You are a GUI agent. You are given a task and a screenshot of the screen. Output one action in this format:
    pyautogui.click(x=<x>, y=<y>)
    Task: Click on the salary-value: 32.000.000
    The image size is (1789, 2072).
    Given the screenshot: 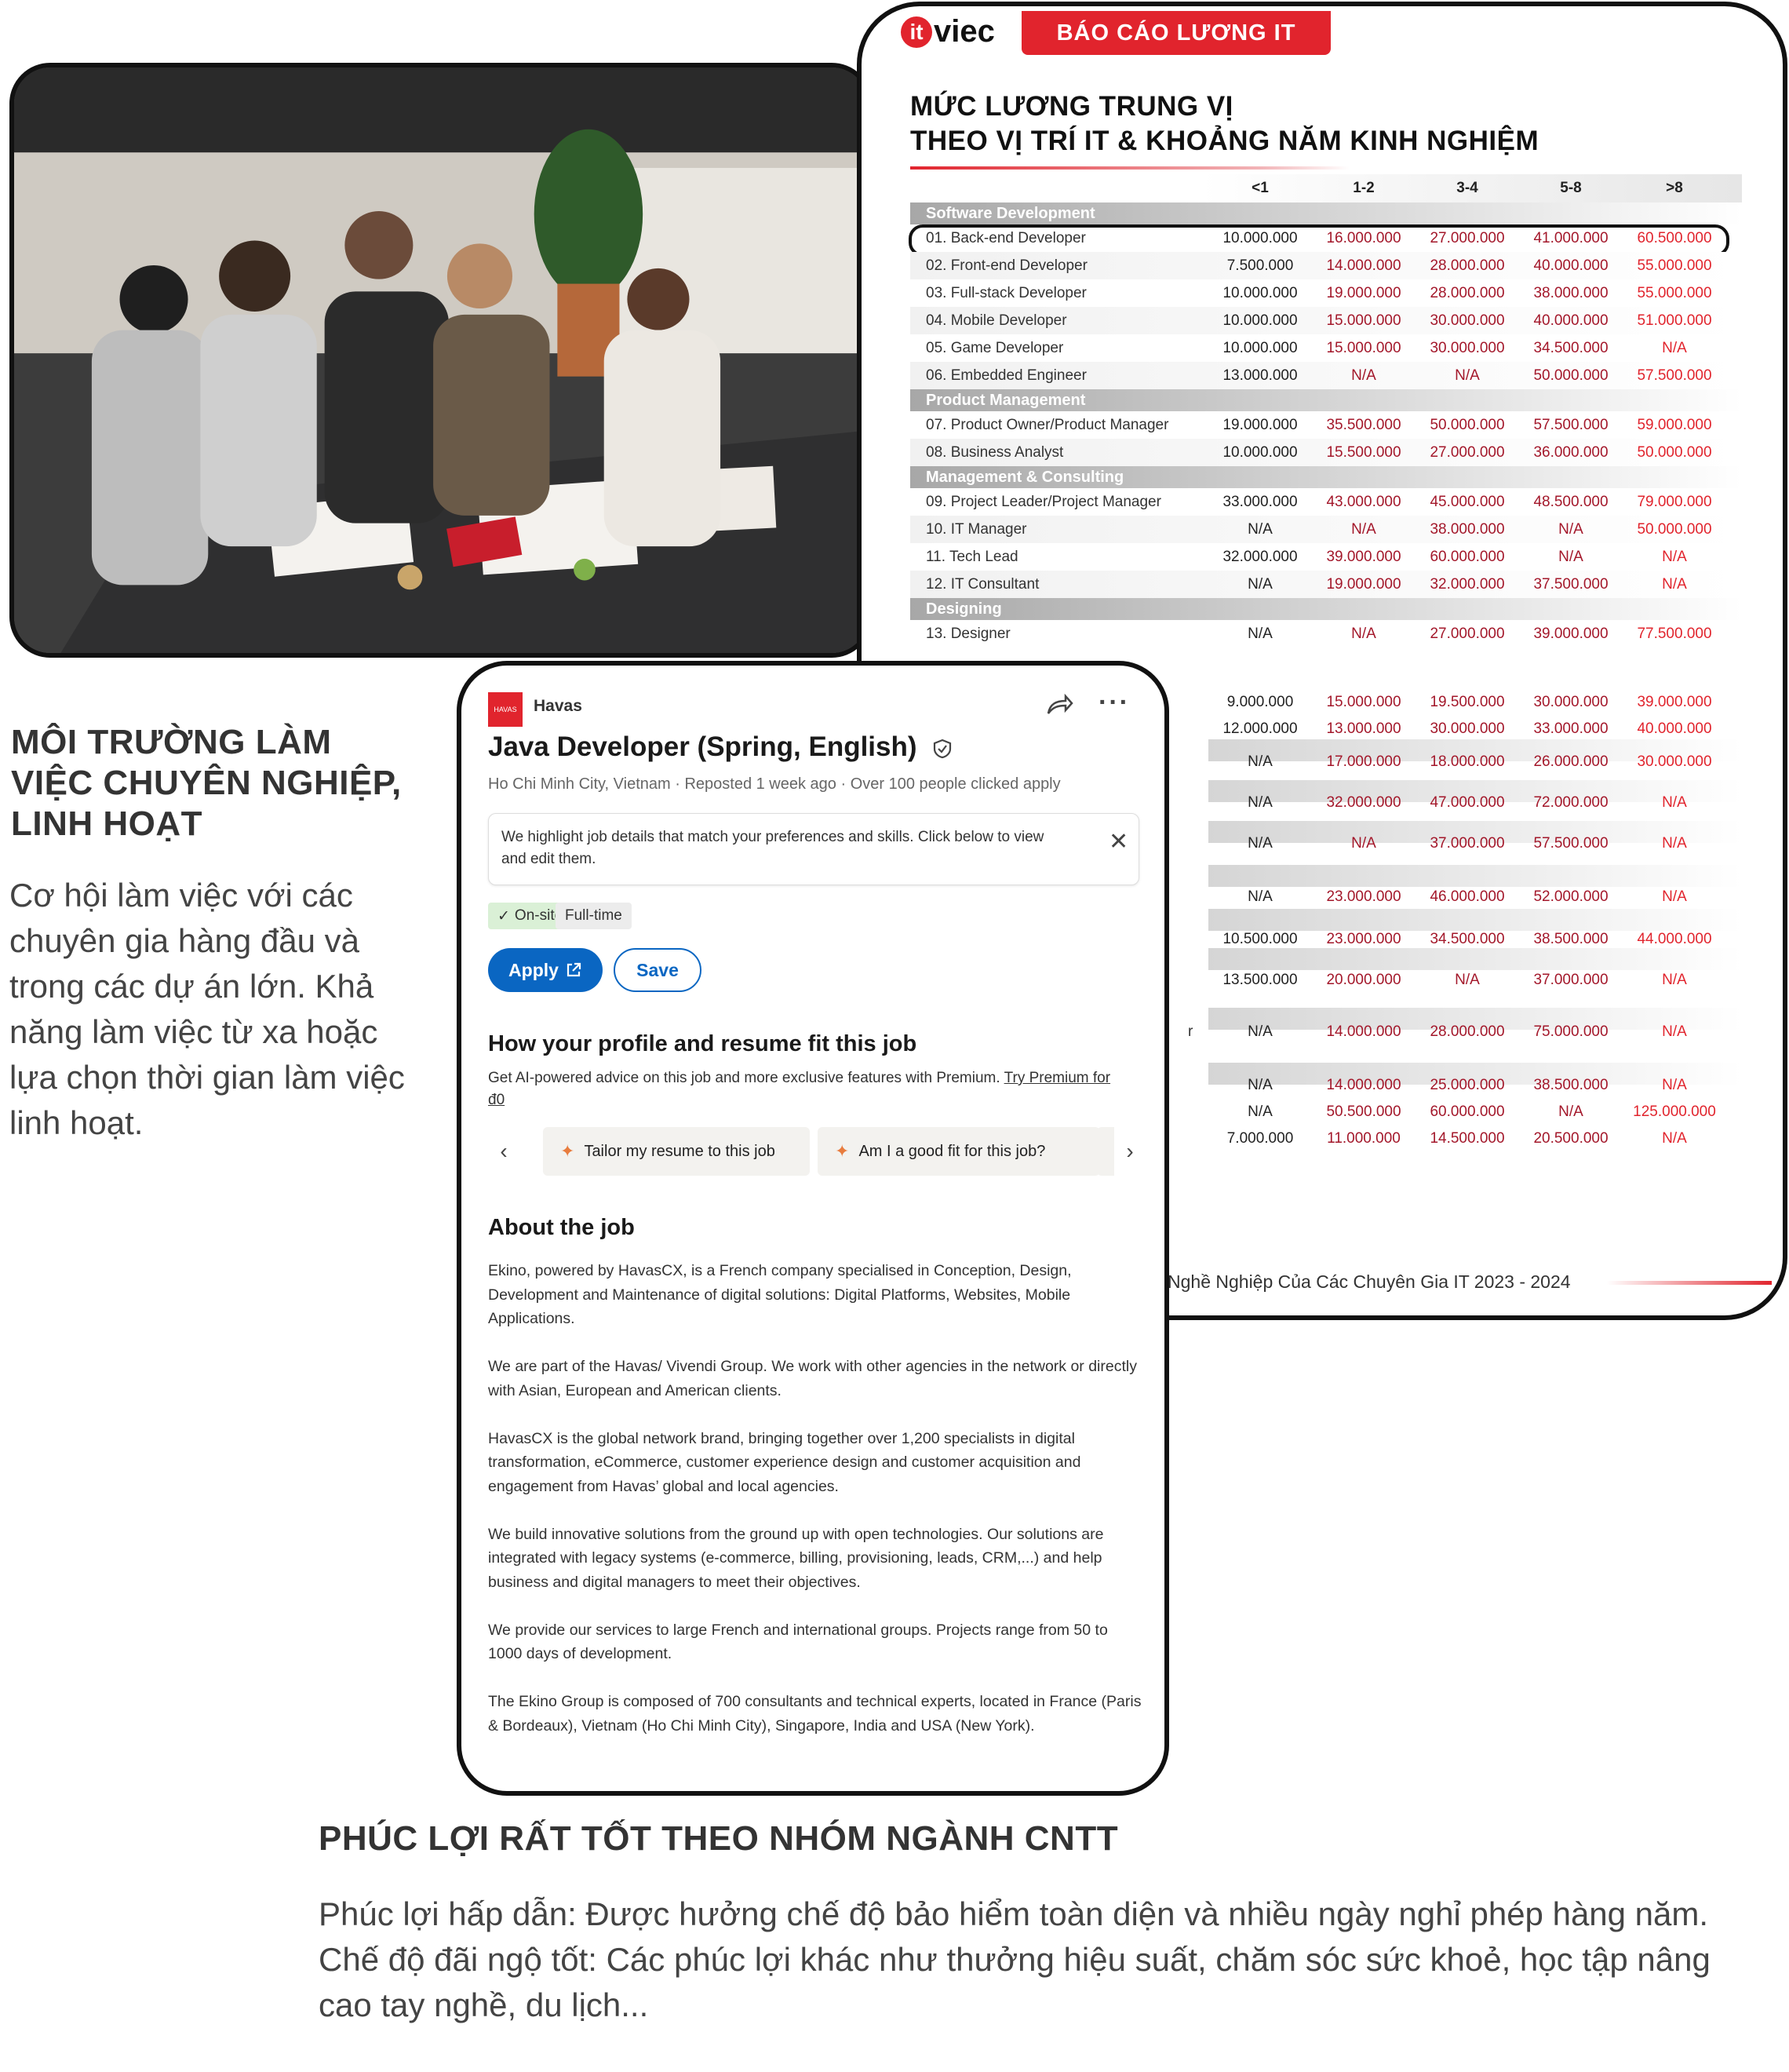 What is the action you would take?
    pyautogui.click(x=1468, y=584)
    